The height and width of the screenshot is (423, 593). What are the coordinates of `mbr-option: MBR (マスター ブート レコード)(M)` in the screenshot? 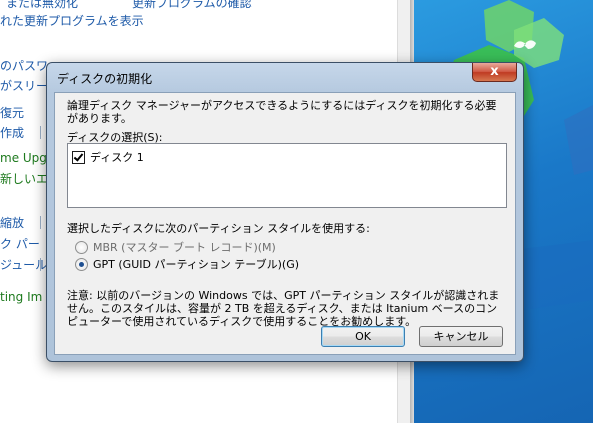 It's located at (175, 247).